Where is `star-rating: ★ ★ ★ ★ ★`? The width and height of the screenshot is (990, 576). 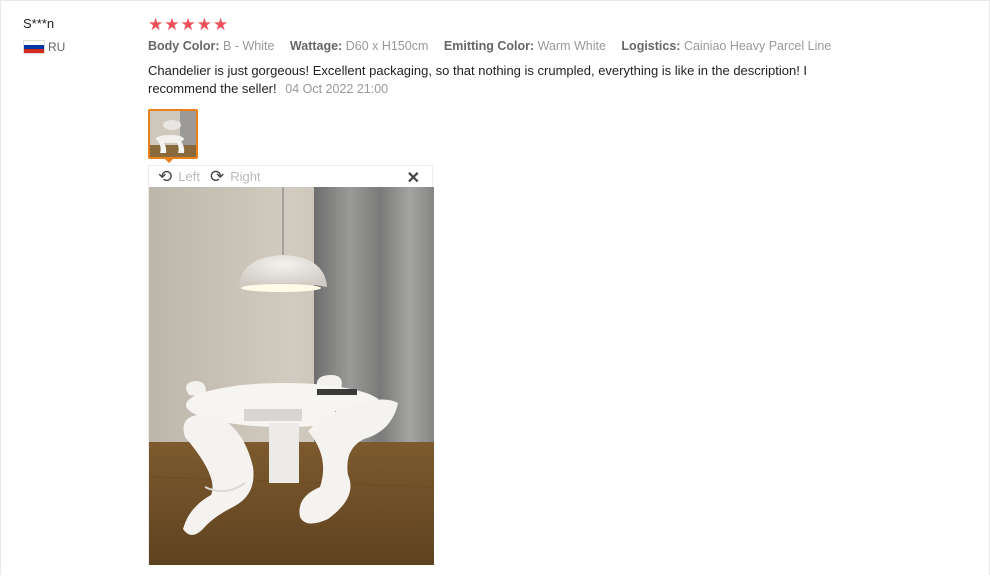 star-rating: ★ ★ ★ ★ ★ is located at coordinates (508, 24).